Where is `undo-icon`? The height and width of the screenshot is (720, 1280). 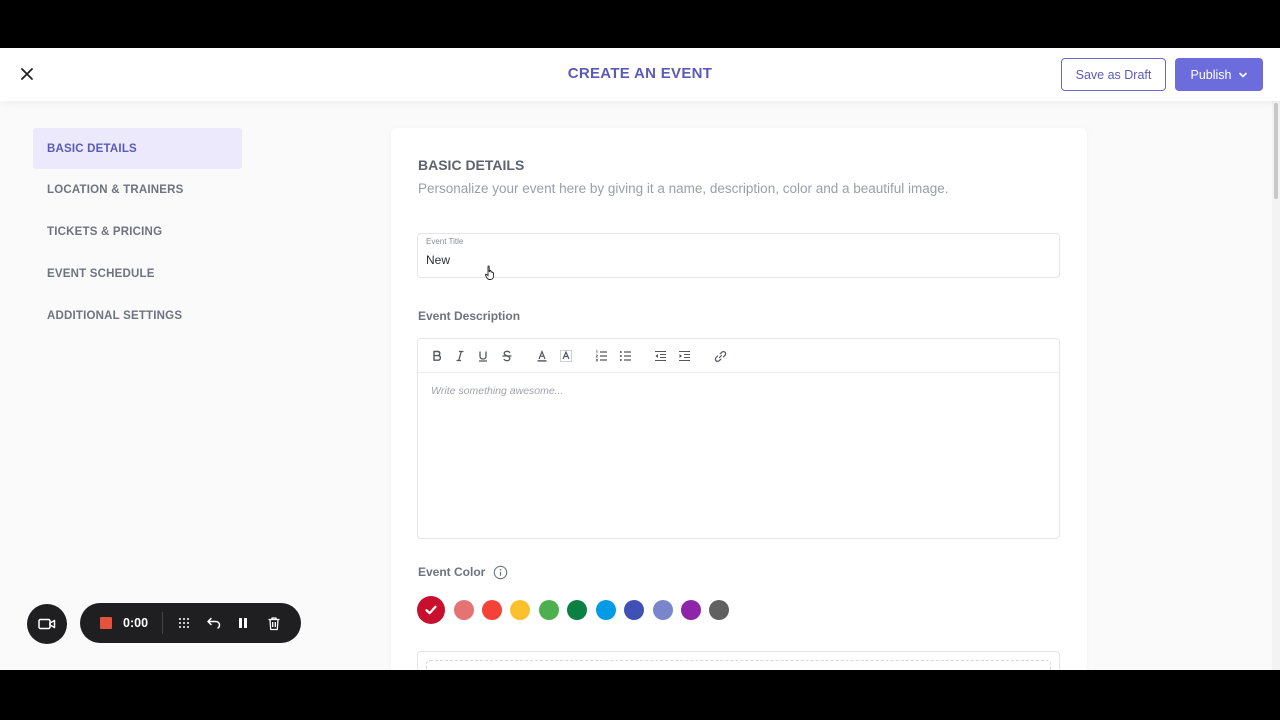 undo-icon is located at coordinates (214, 623).